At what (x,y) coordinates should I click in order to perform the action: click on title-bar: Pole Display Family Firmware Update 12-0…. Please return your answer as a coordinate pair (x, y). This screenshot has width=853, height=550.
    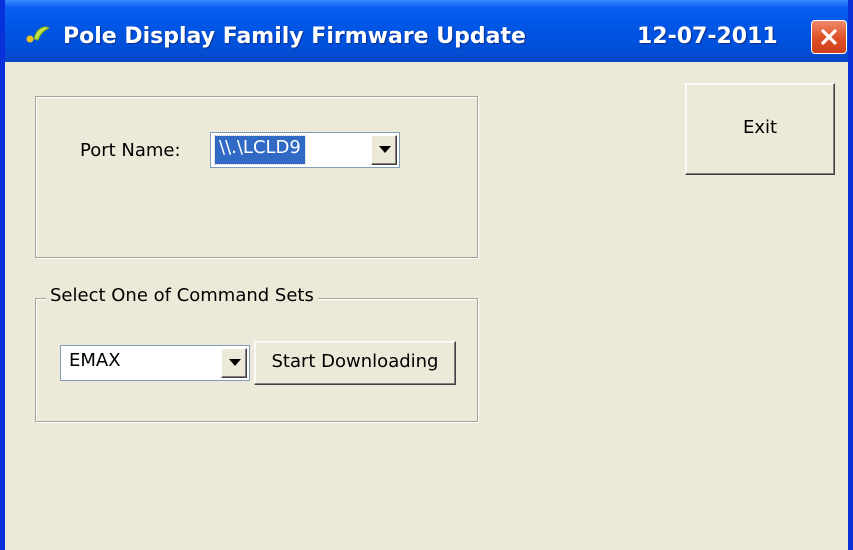
    Looking at the image, I should click on (426, 31).